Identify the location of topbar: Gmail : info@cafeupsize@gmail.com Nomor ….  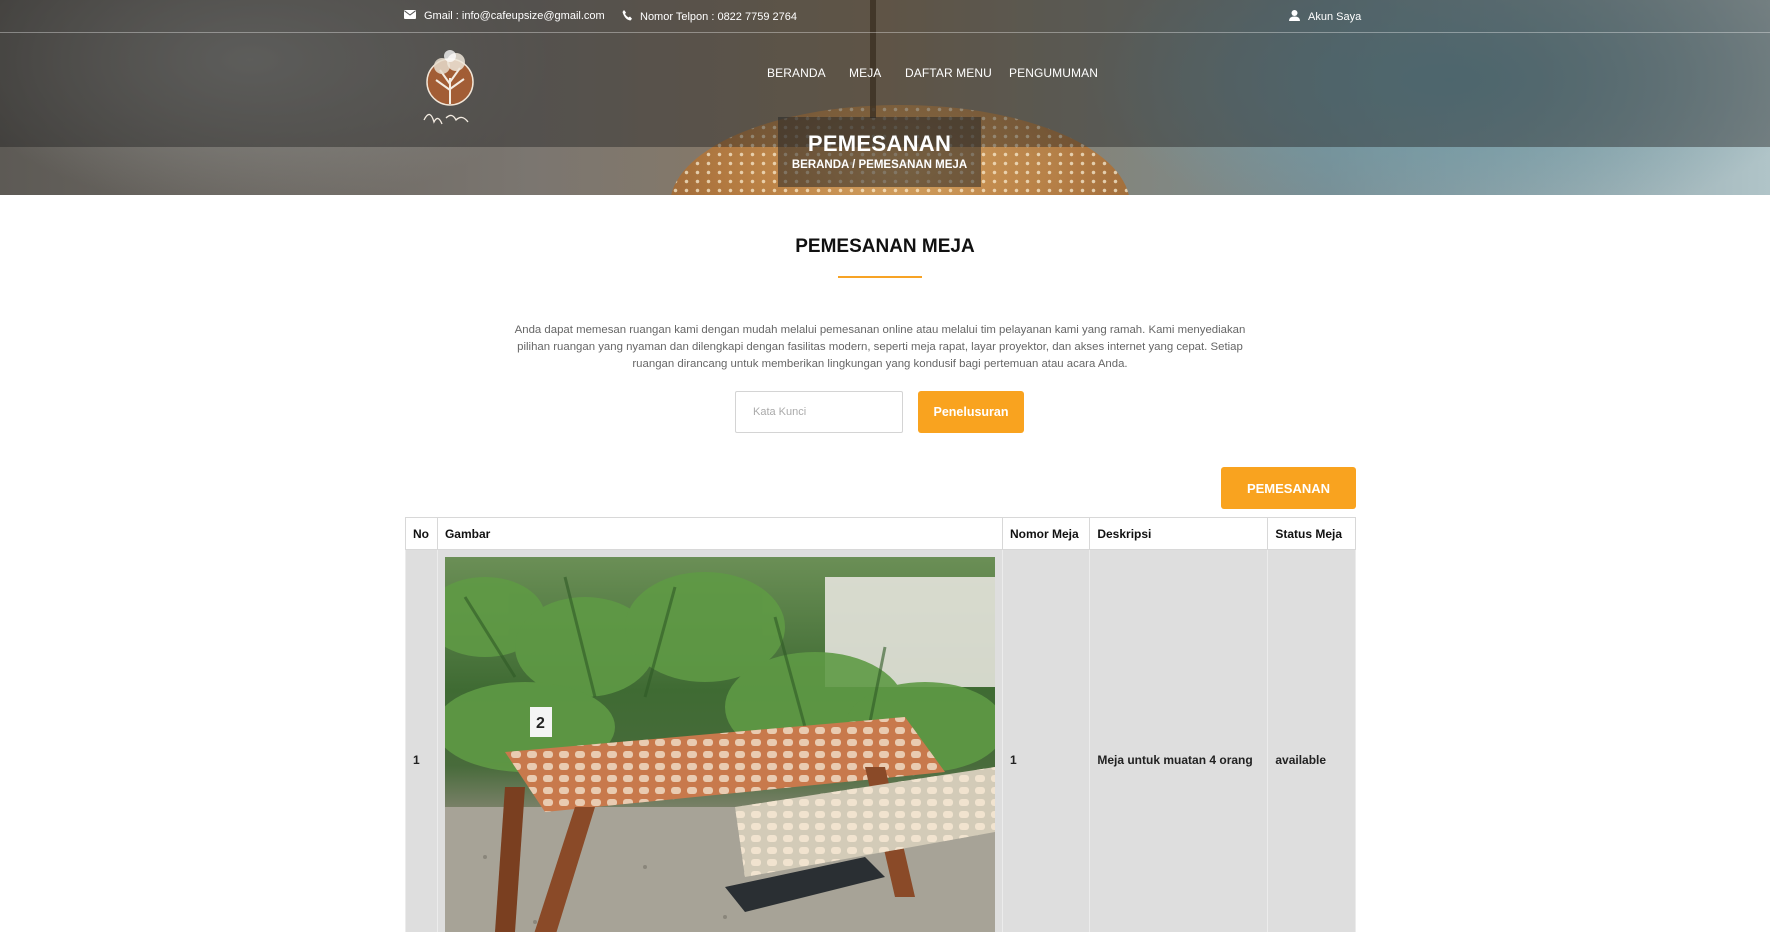
(885, 16).